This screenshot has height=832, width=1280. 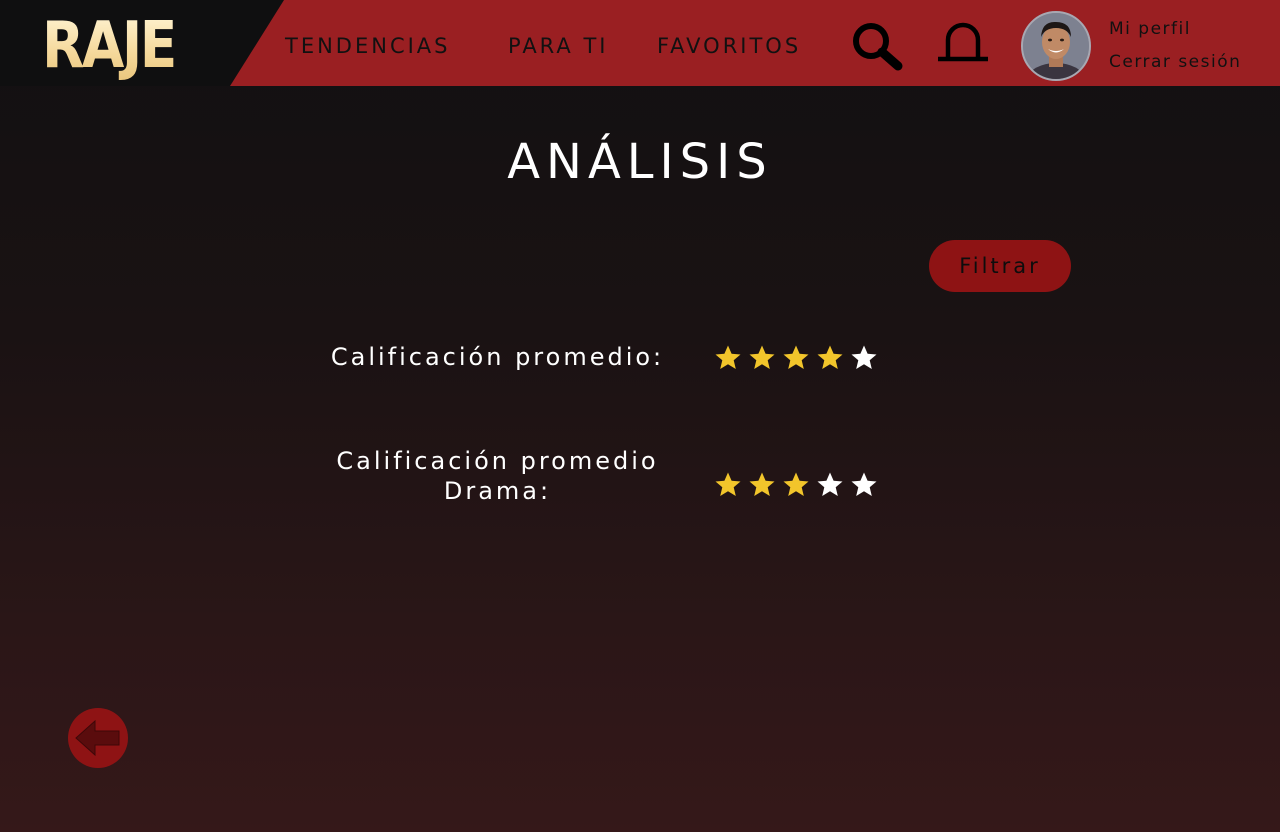 I want to click on filter-button: Filtrar, so click(x=1000, y=266).